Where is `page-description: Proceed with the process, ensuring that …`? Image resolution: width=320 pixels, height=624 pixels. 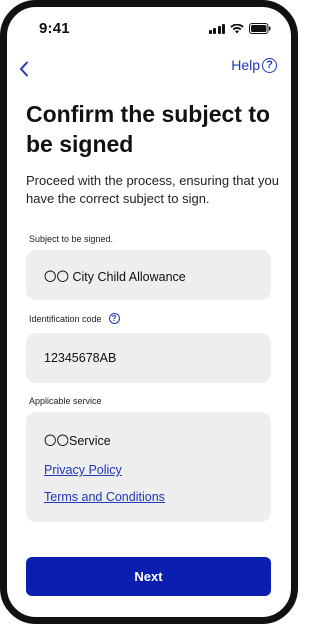
page-description: Proceed with the process, ensuring that … is located at coordinates (152, 189).